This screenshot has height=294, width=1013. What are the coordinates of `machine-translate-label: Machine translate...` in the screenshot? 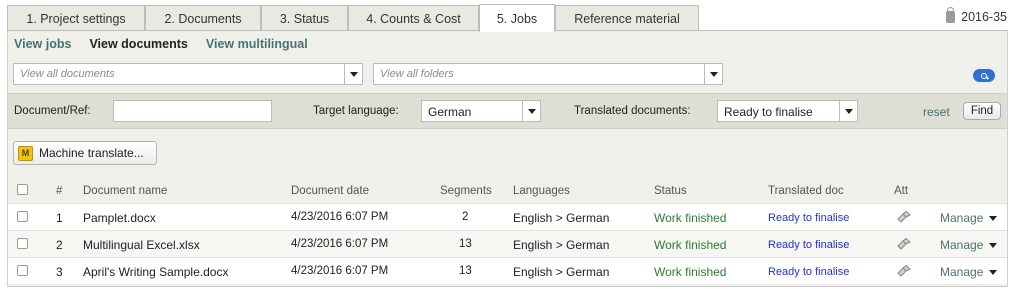 It's located at (91, 153).